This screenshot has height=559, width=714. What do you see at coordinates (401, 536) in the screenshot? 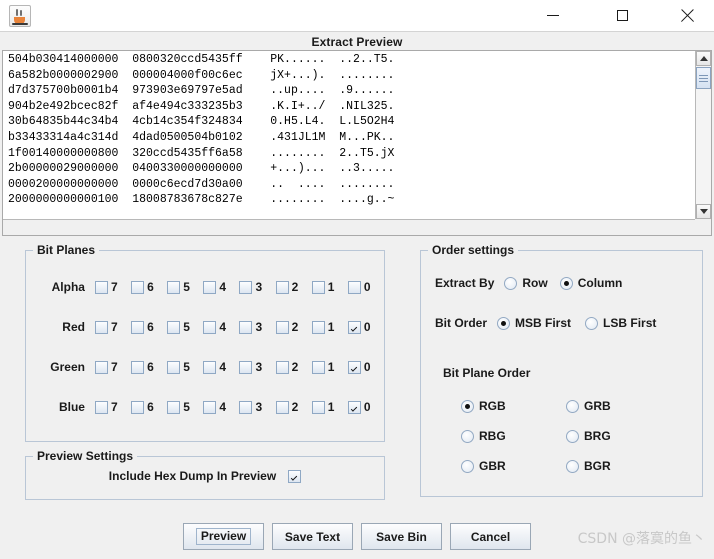
I see `save-bin-button: Save Bin` at bounding box center [401, 536].